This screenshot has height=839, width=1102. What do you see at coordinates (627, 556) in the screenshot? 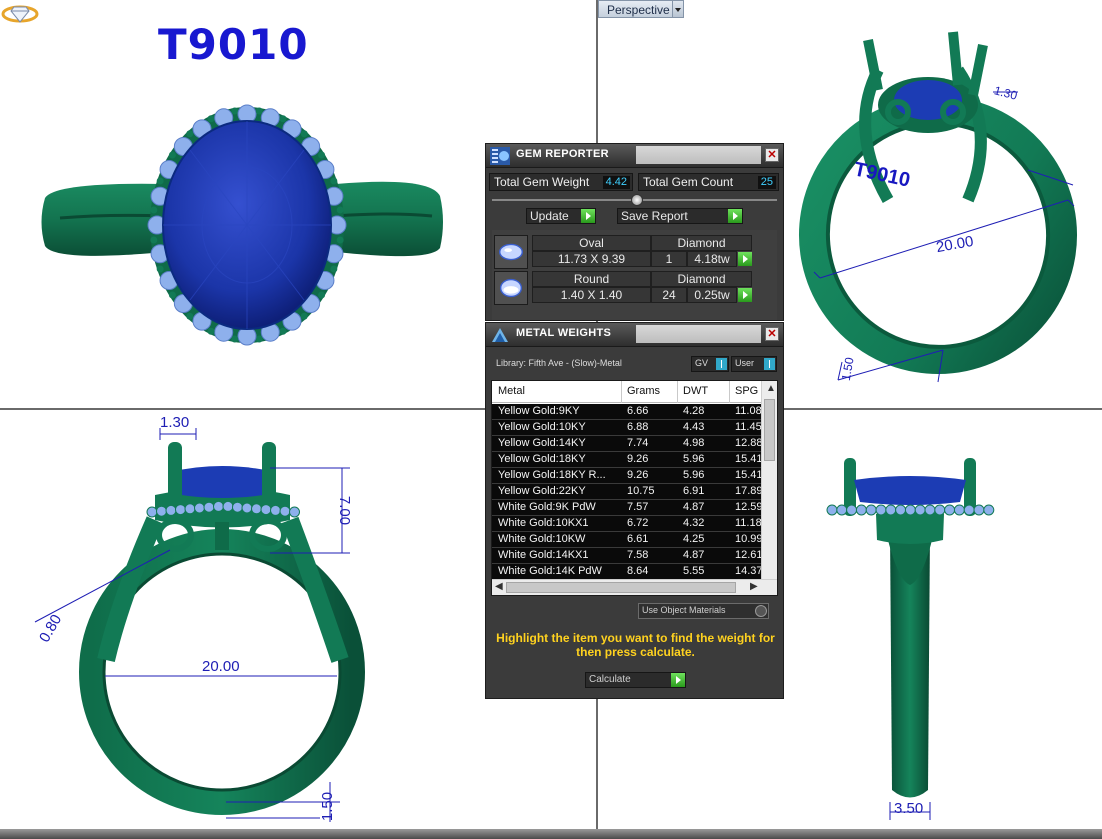
I see `table-row: White Gold:14KX1 7.58 4.87 12.61` at bounding box center [627, 556].